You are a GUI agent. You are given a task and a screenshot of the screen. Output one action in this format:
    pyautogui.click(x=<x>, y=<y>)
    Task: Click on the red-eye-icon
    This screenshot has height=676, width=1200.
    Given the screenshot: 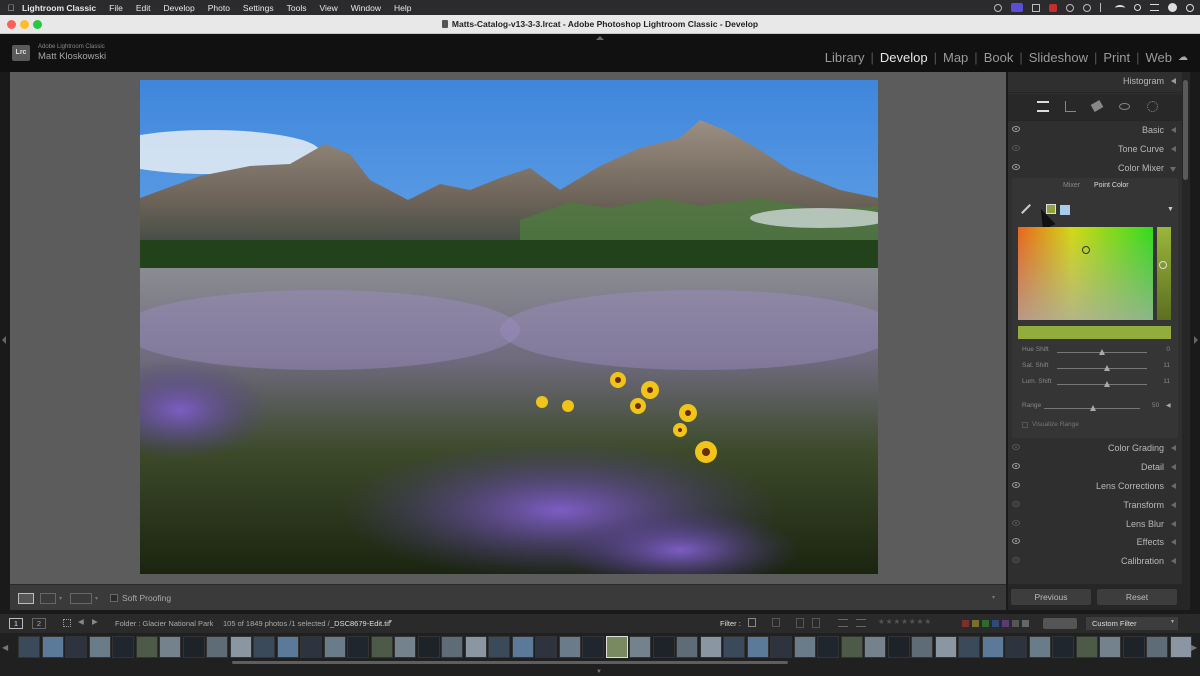 What is the action you would take?
    pyautogui.click(x=1124, y=106)
    